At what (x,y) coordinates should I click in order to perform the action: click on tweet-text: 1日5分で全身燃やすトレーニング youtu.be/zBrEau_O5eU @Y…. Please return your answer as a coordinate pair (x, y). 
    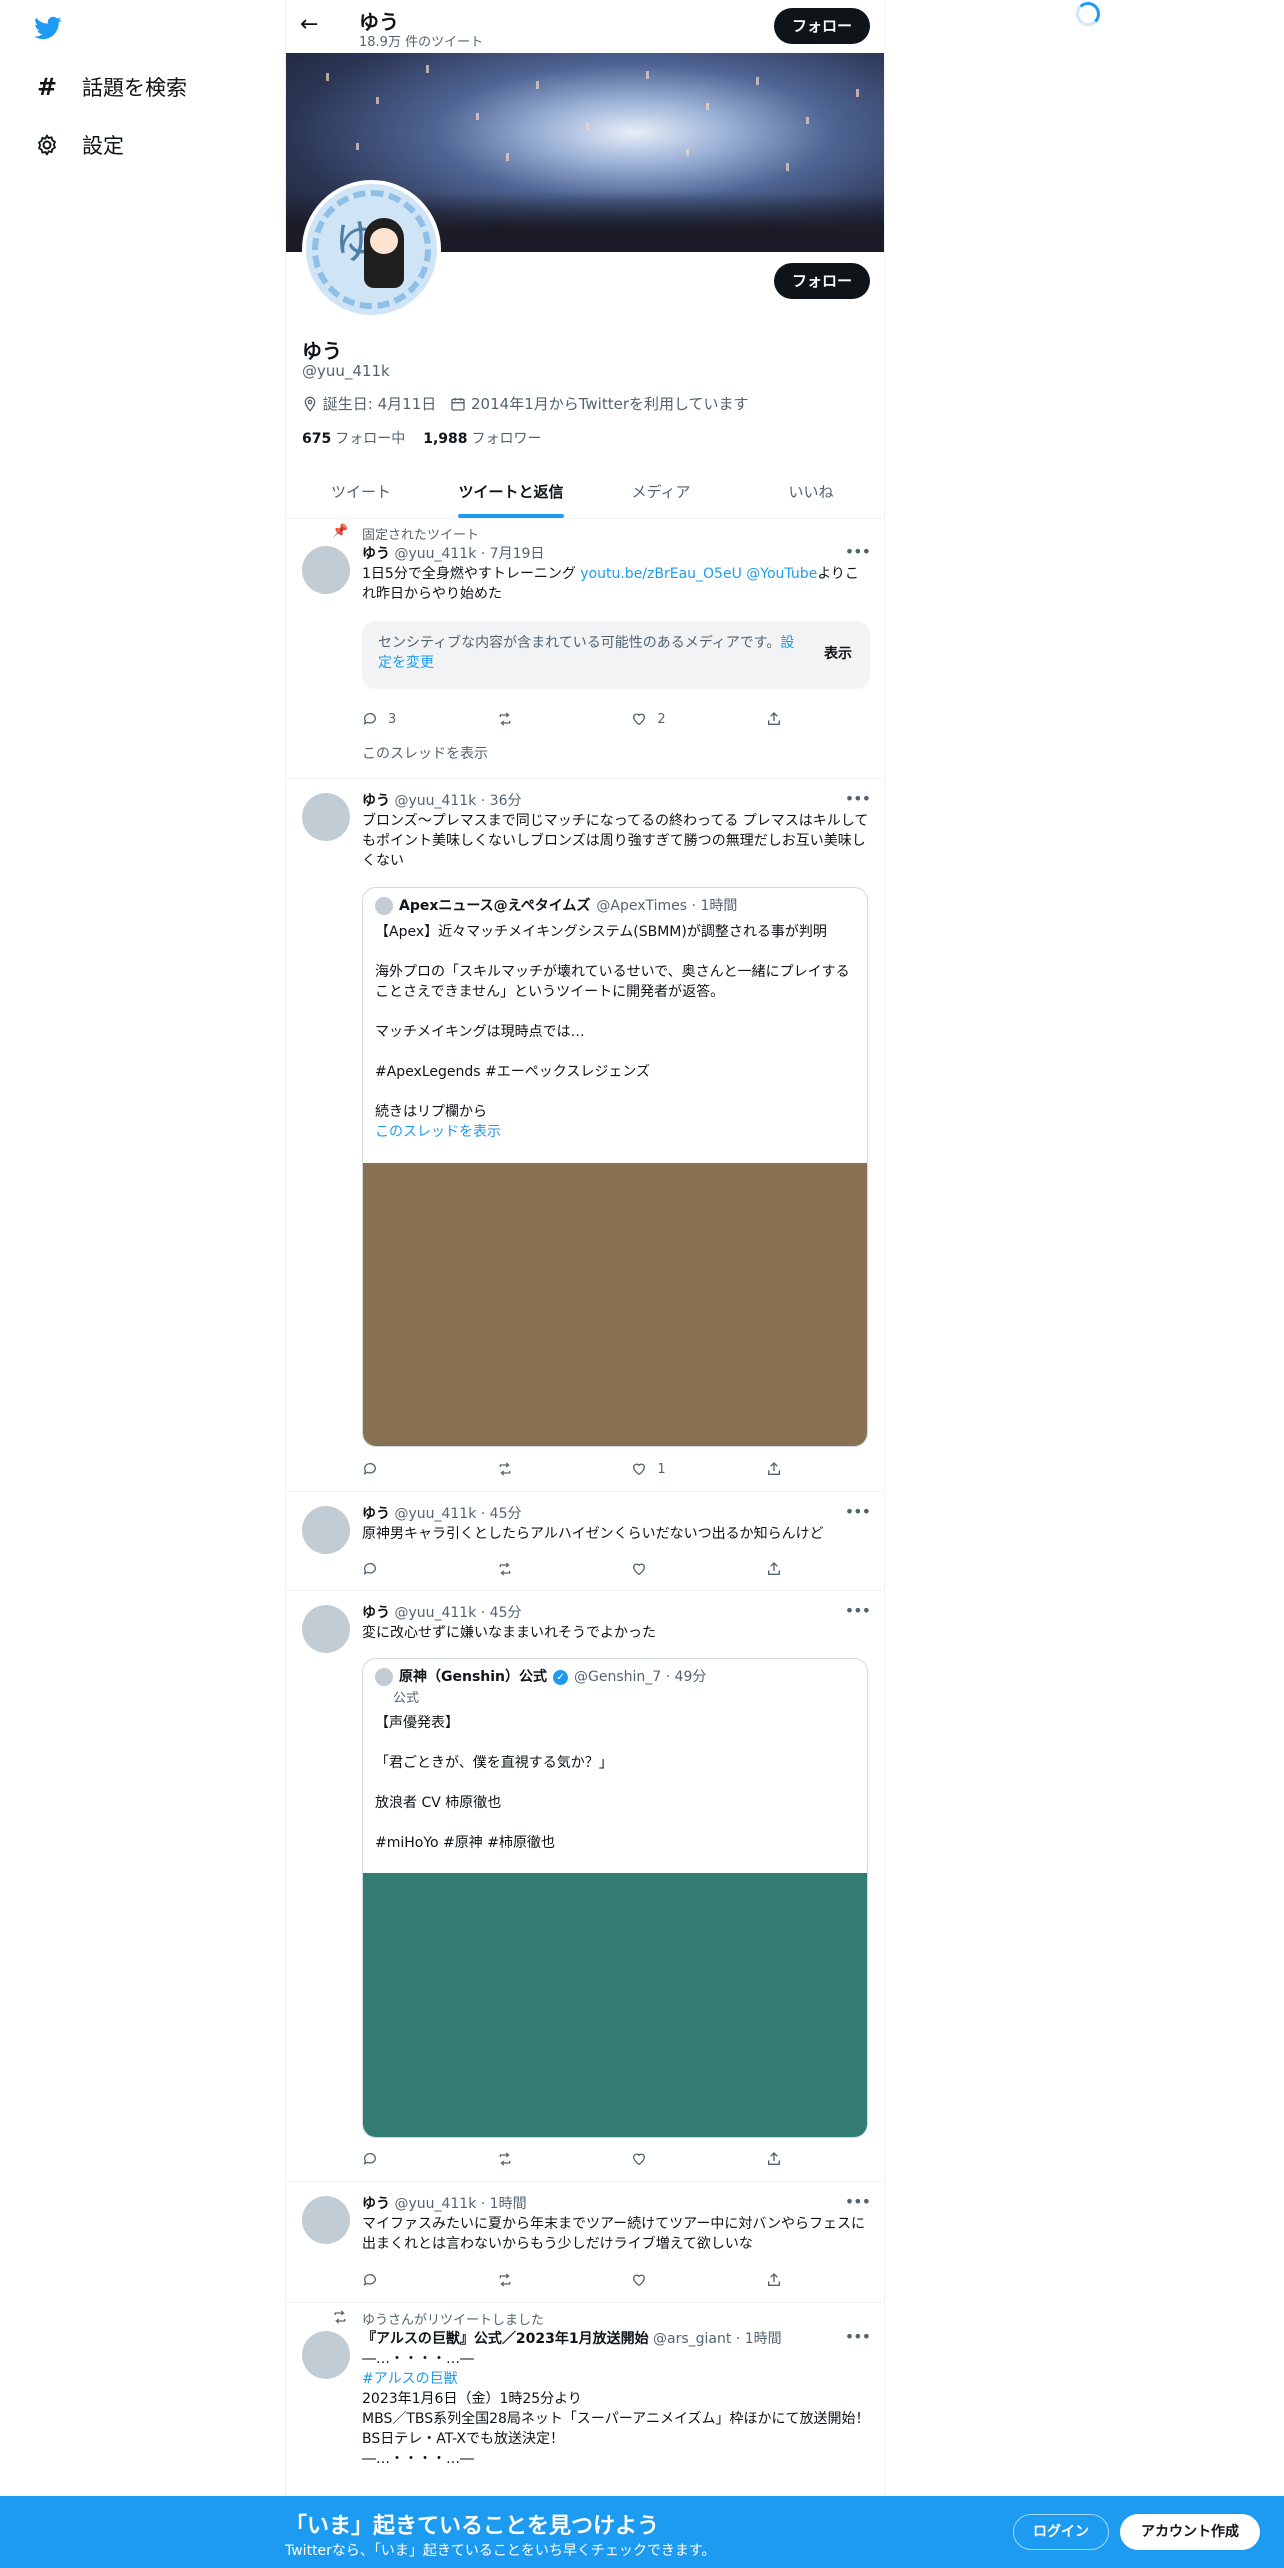
    Looking at the image, I should click on (610, 584).